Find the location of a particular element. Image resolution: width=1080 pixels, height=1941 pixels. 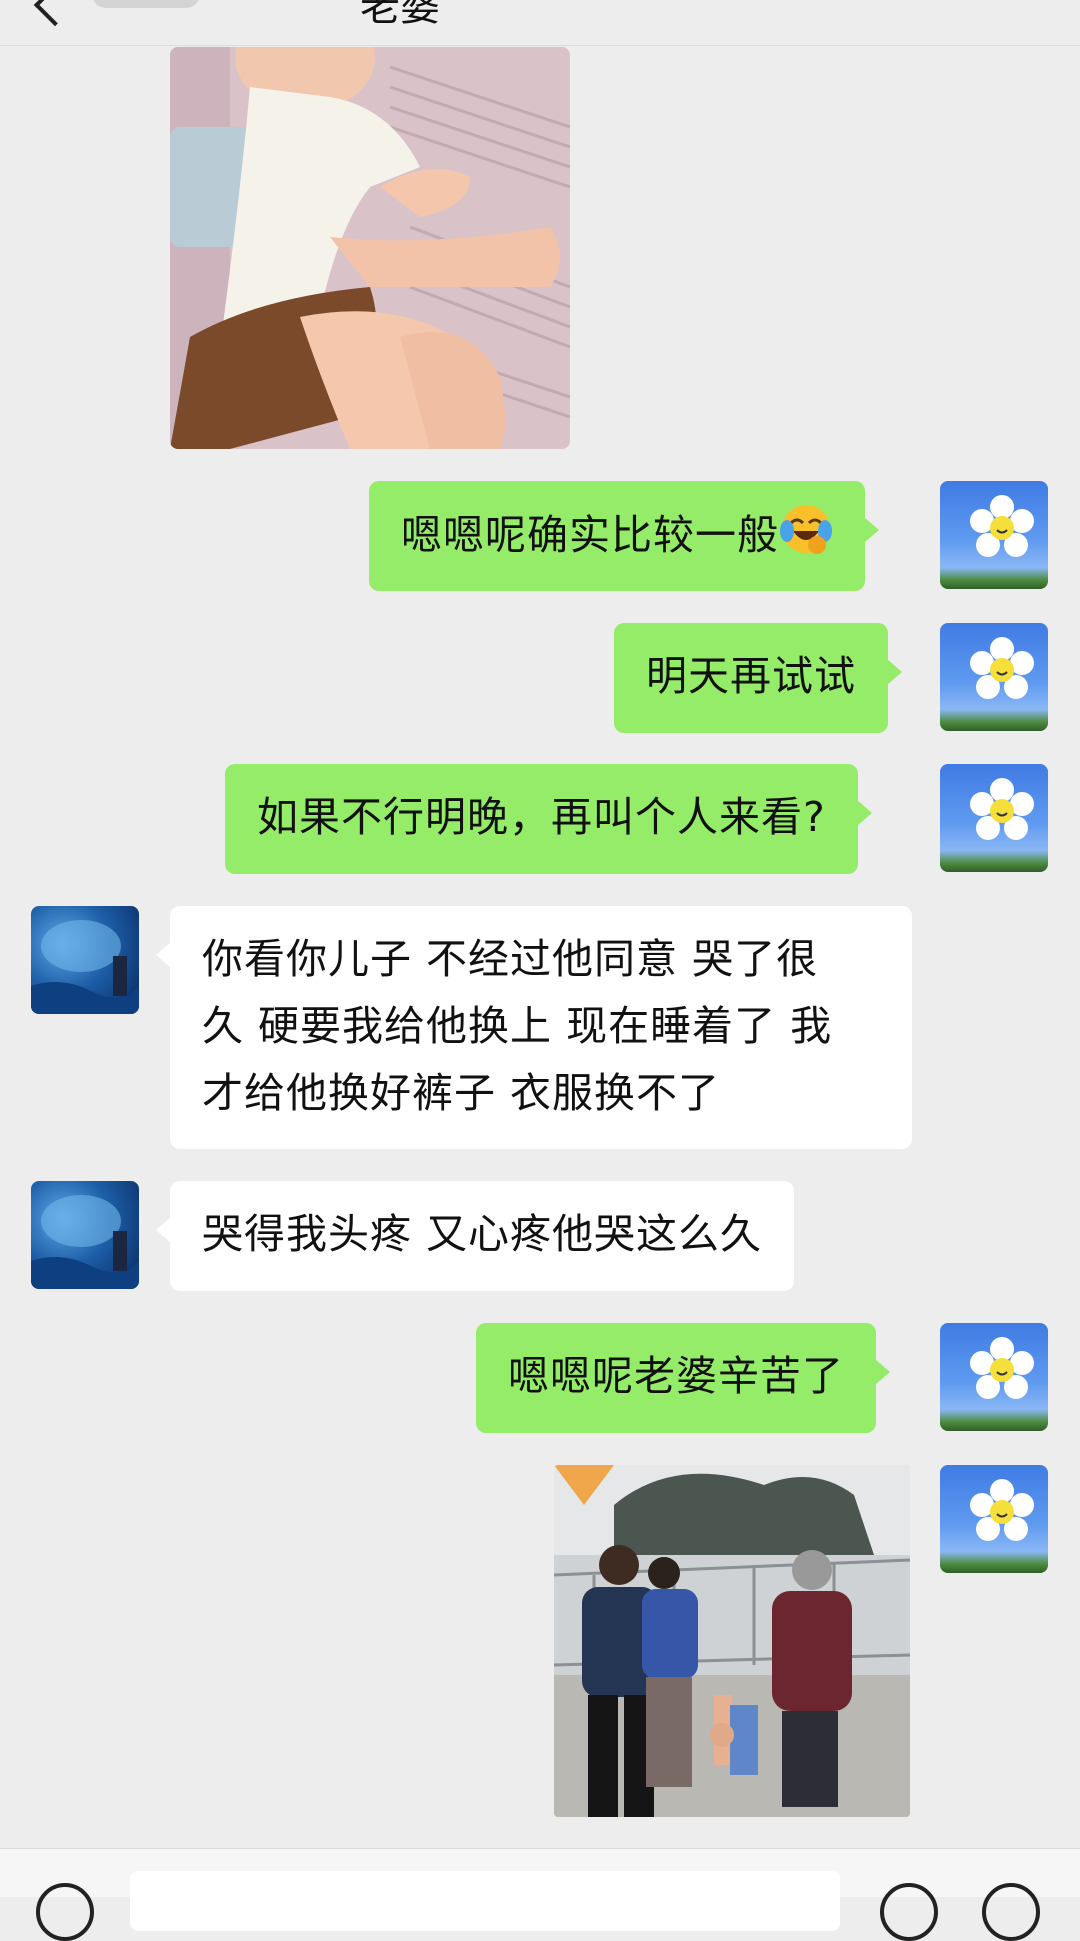

input-bar is located at coordinates (540, 1894).